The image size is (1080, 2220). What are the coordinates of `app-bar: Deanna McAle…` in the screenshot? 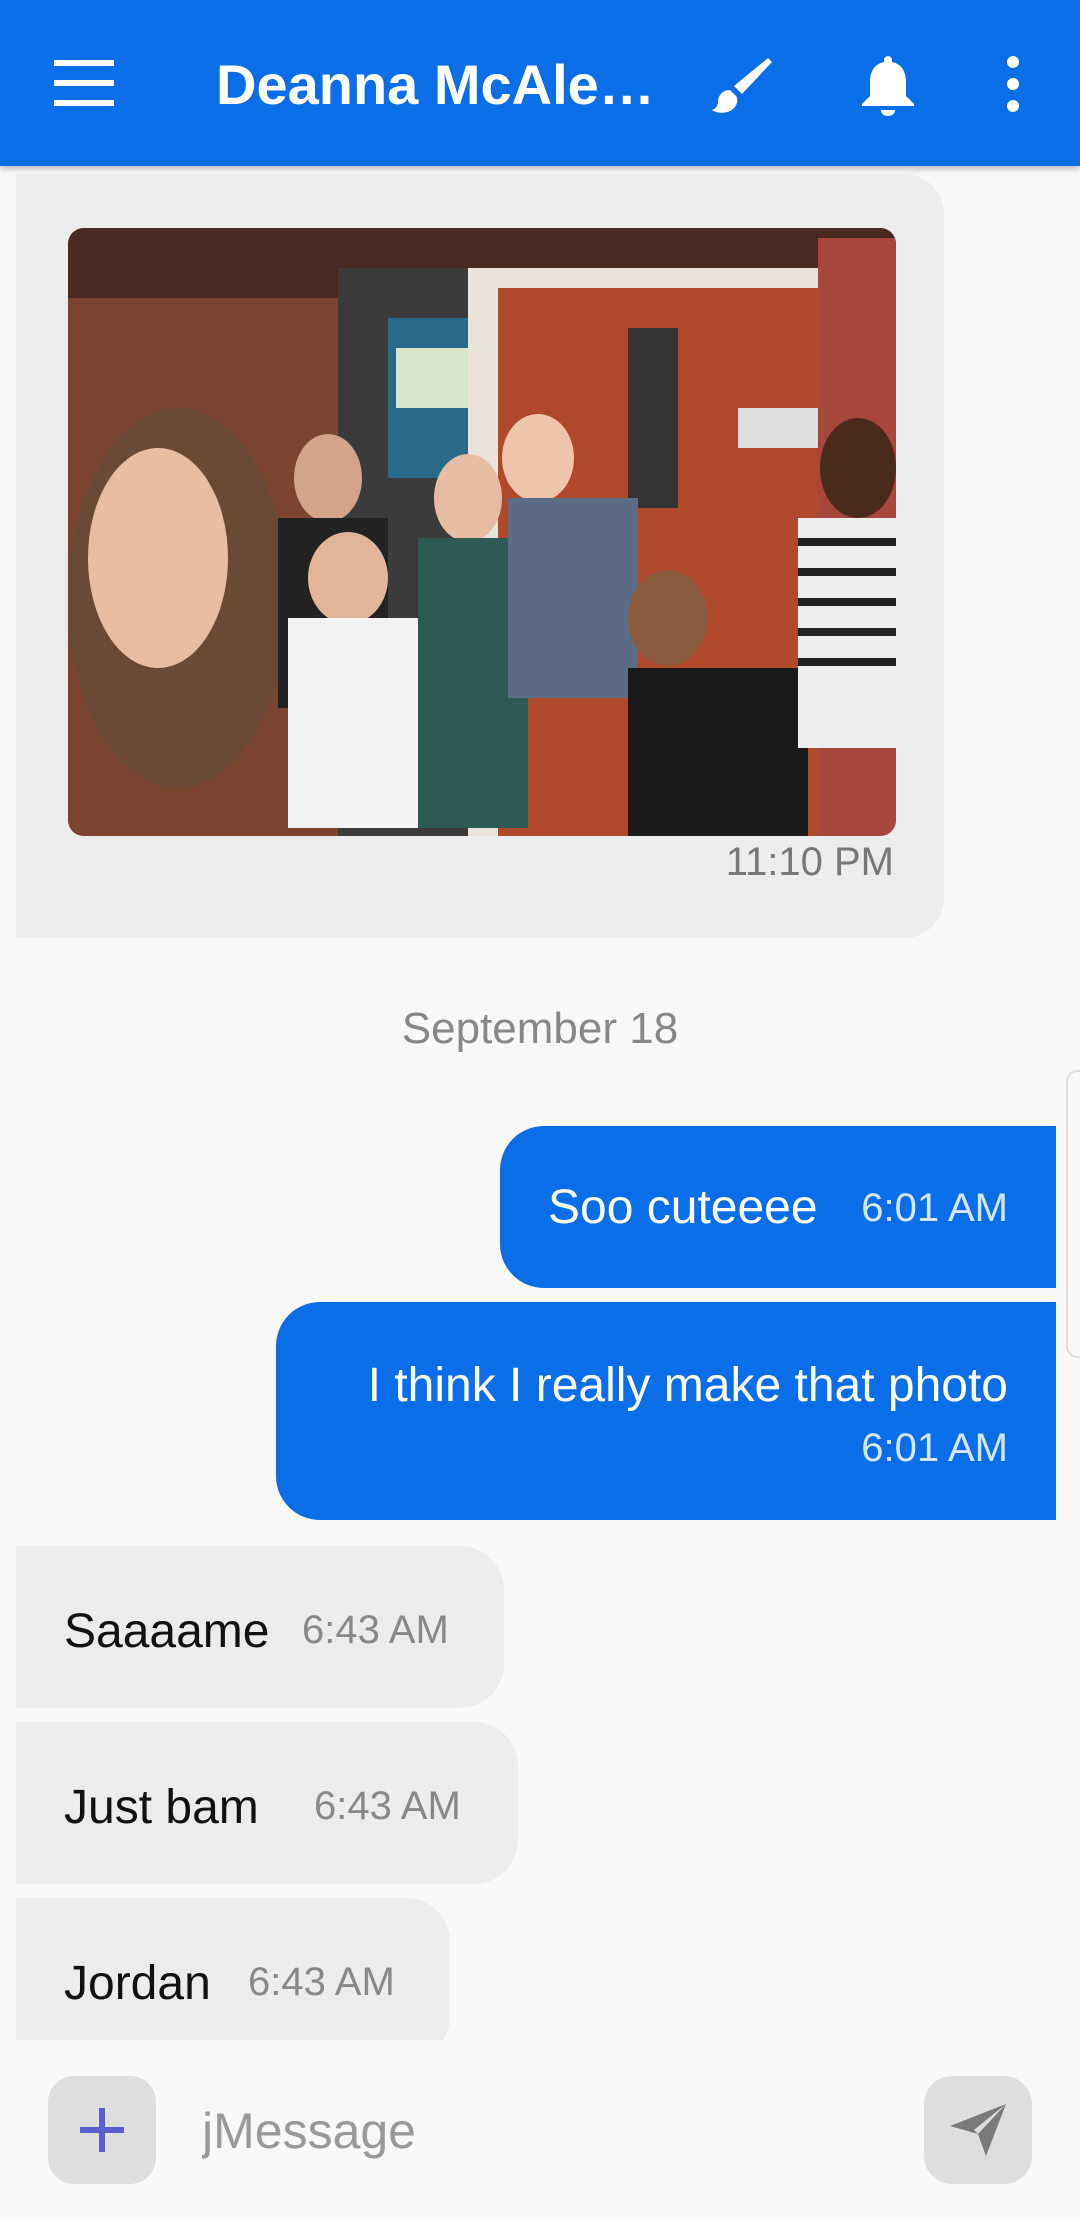 It's located at (540, 83).